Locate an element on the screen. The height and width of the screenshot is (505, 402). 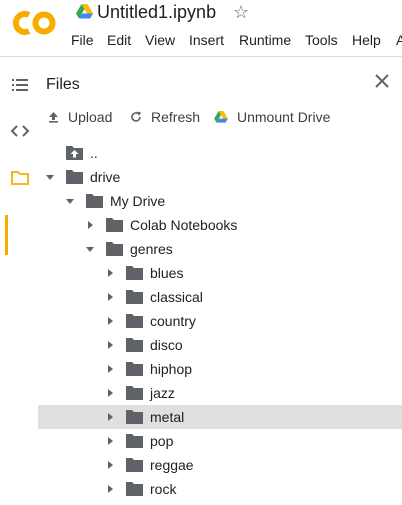
tree-item-label: disco is located at coordinates (166, 345).